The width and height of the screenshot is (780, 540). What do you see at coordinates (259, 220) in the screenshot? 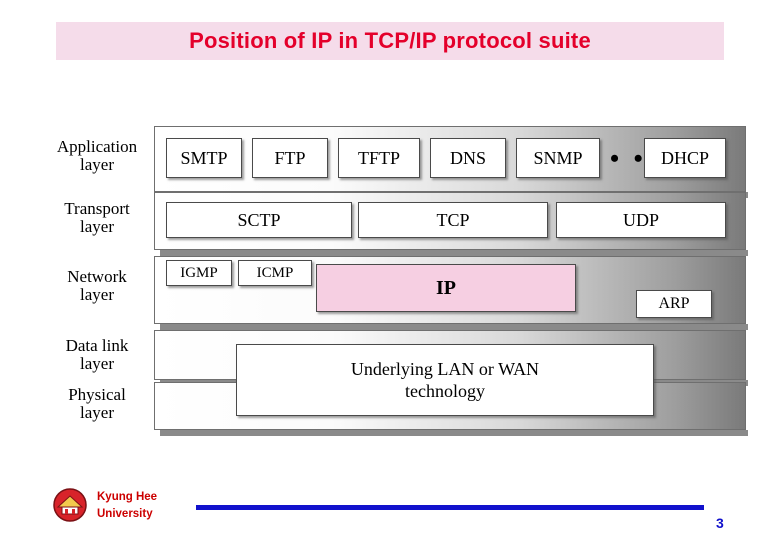
I see `protocol-box-sctp: SCTP` at bounding box center [259, 220].